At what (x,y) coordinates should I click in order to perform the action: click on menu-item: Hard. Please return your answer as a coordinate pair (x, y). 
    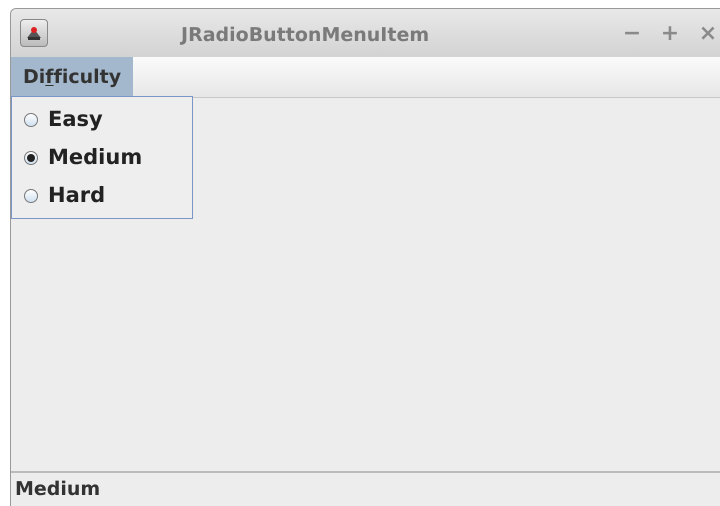
    Looking at the image, I should click on (102, 196).